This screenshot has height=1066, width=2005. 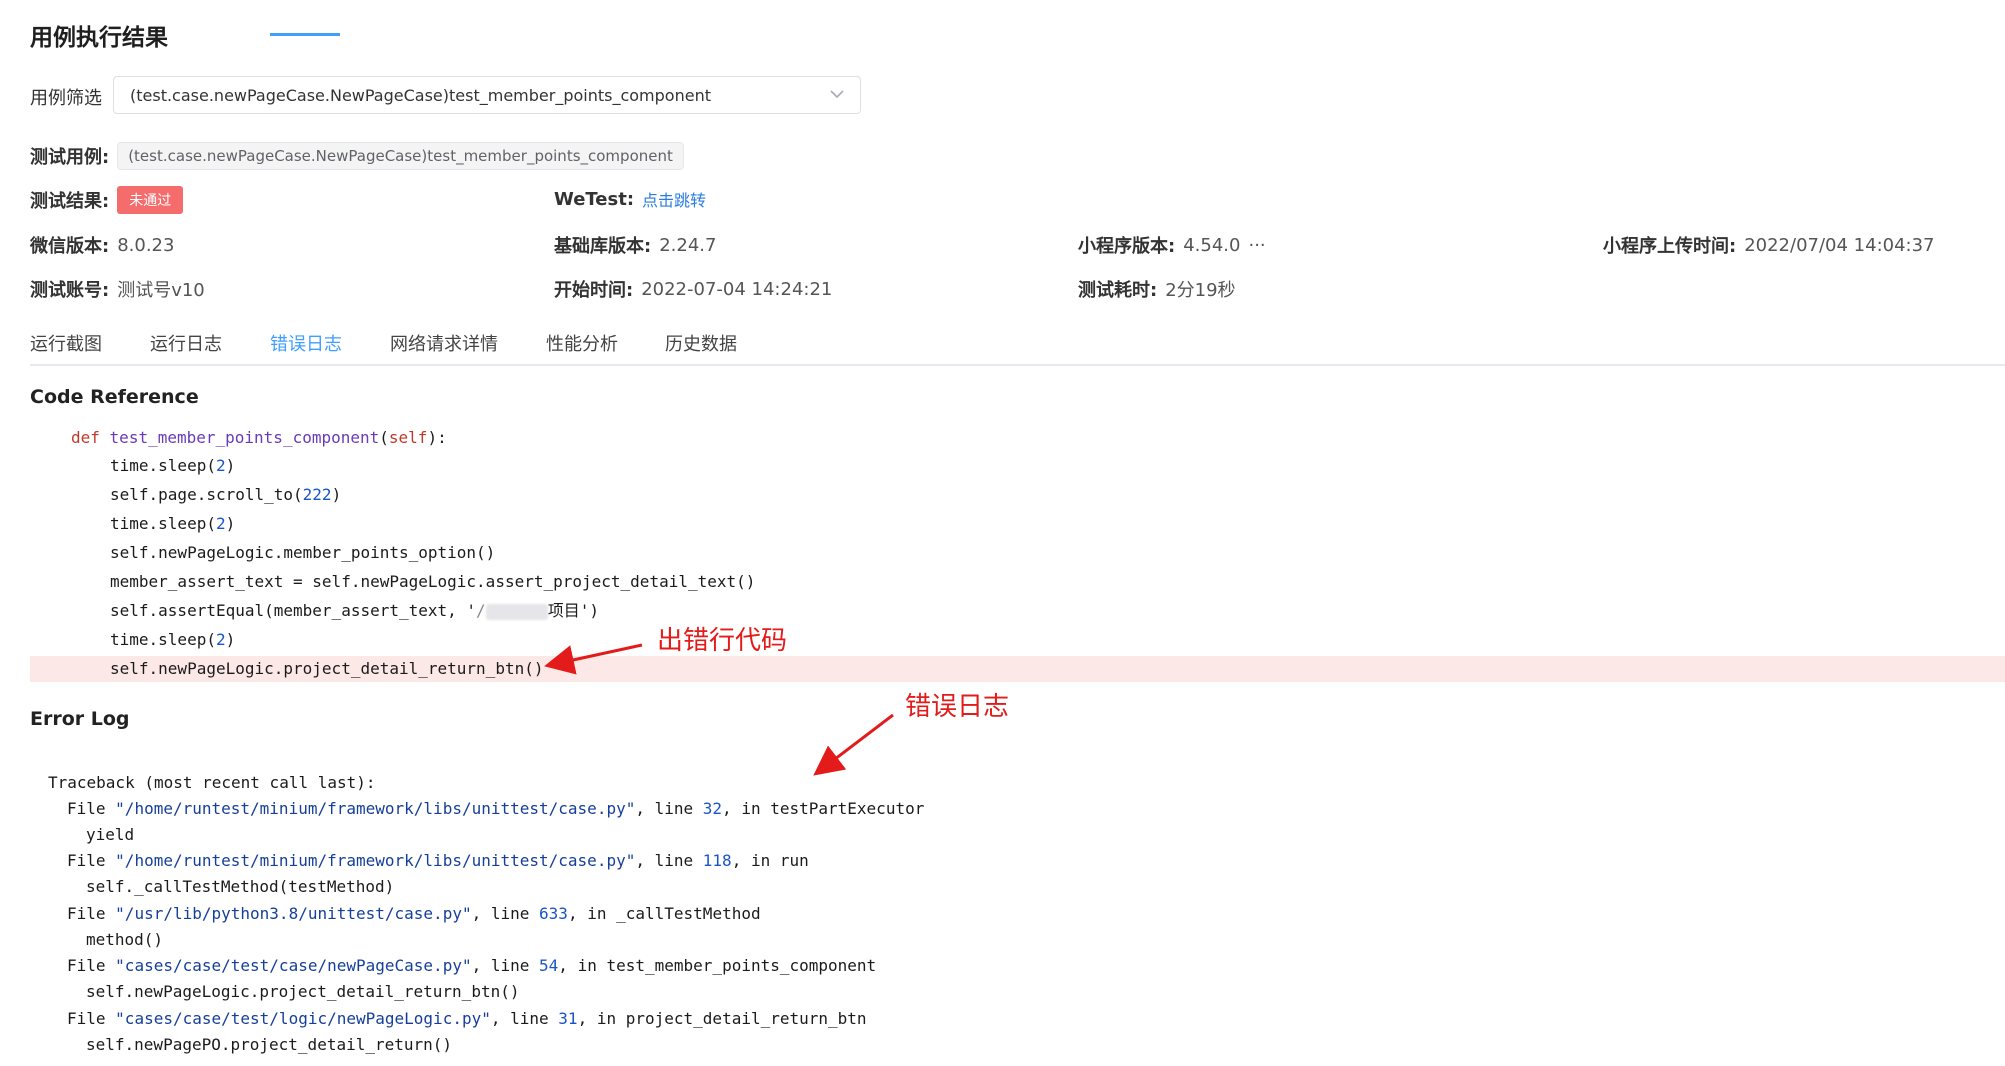 What do you see at coordinates (719, 709) in the screenshot?
I see `annotation-arrows` at bounding box center [719, 709].